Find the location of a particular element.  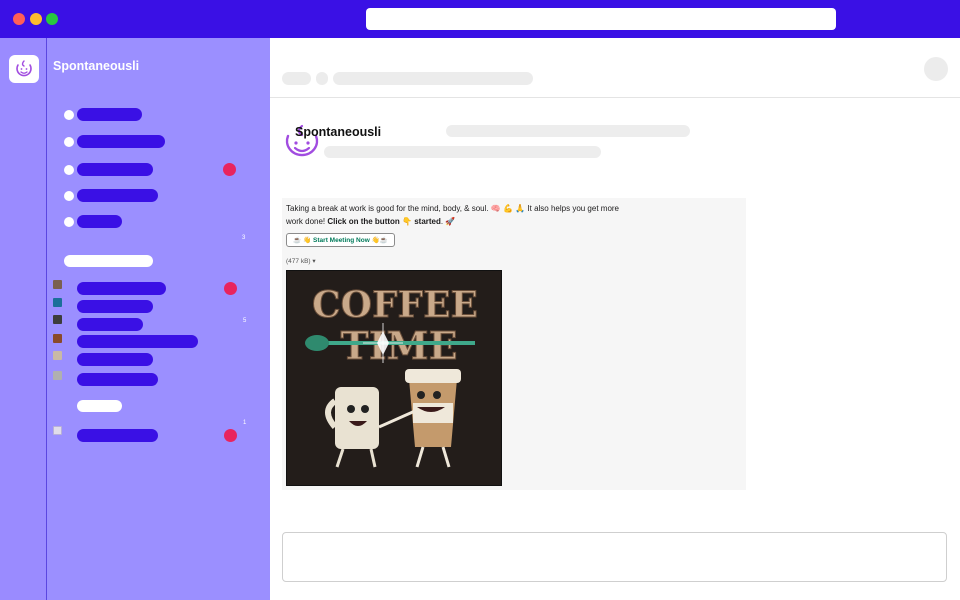

search-bar is located at coordinates (601, 19).